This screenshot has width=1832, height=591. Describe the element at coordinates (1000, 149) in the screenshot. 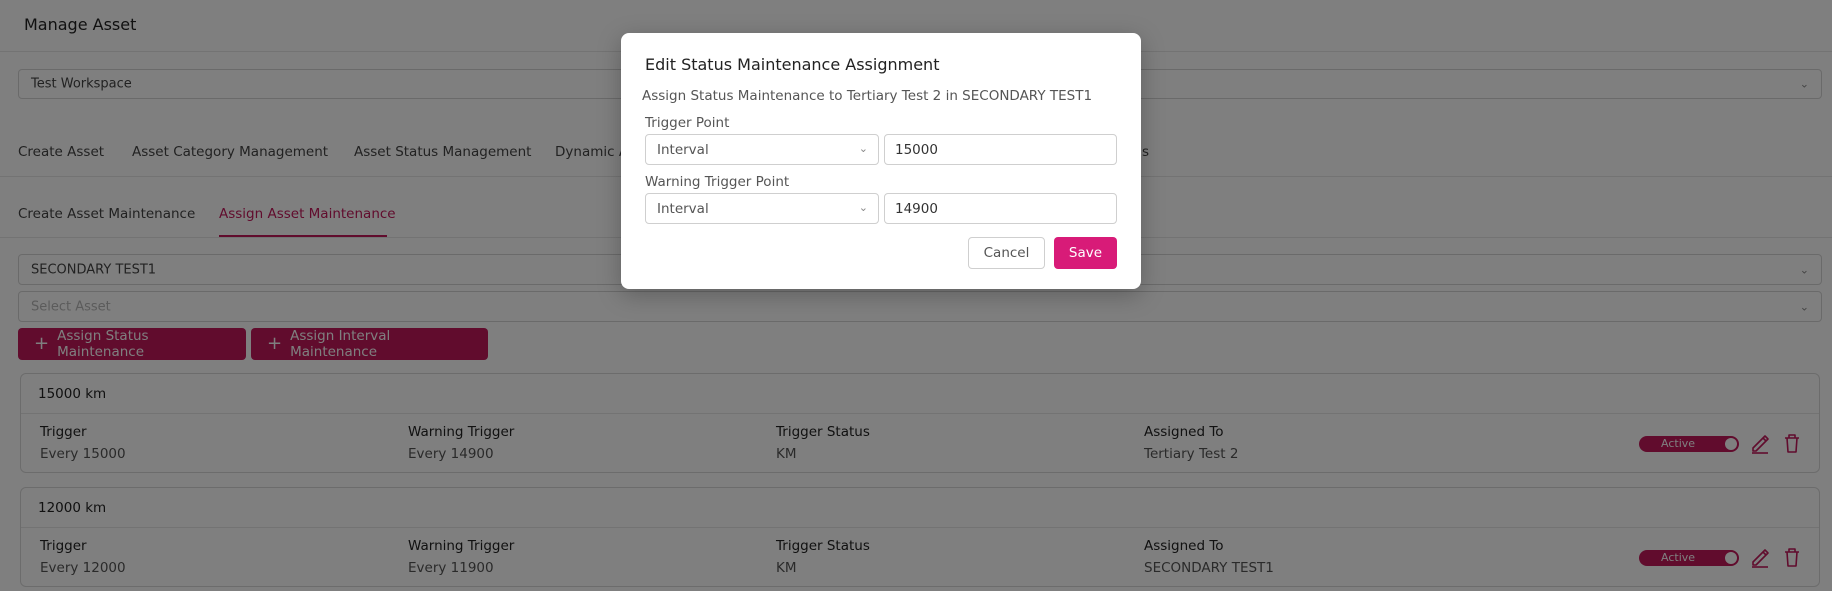

I see `trigger-value-input` at that location.